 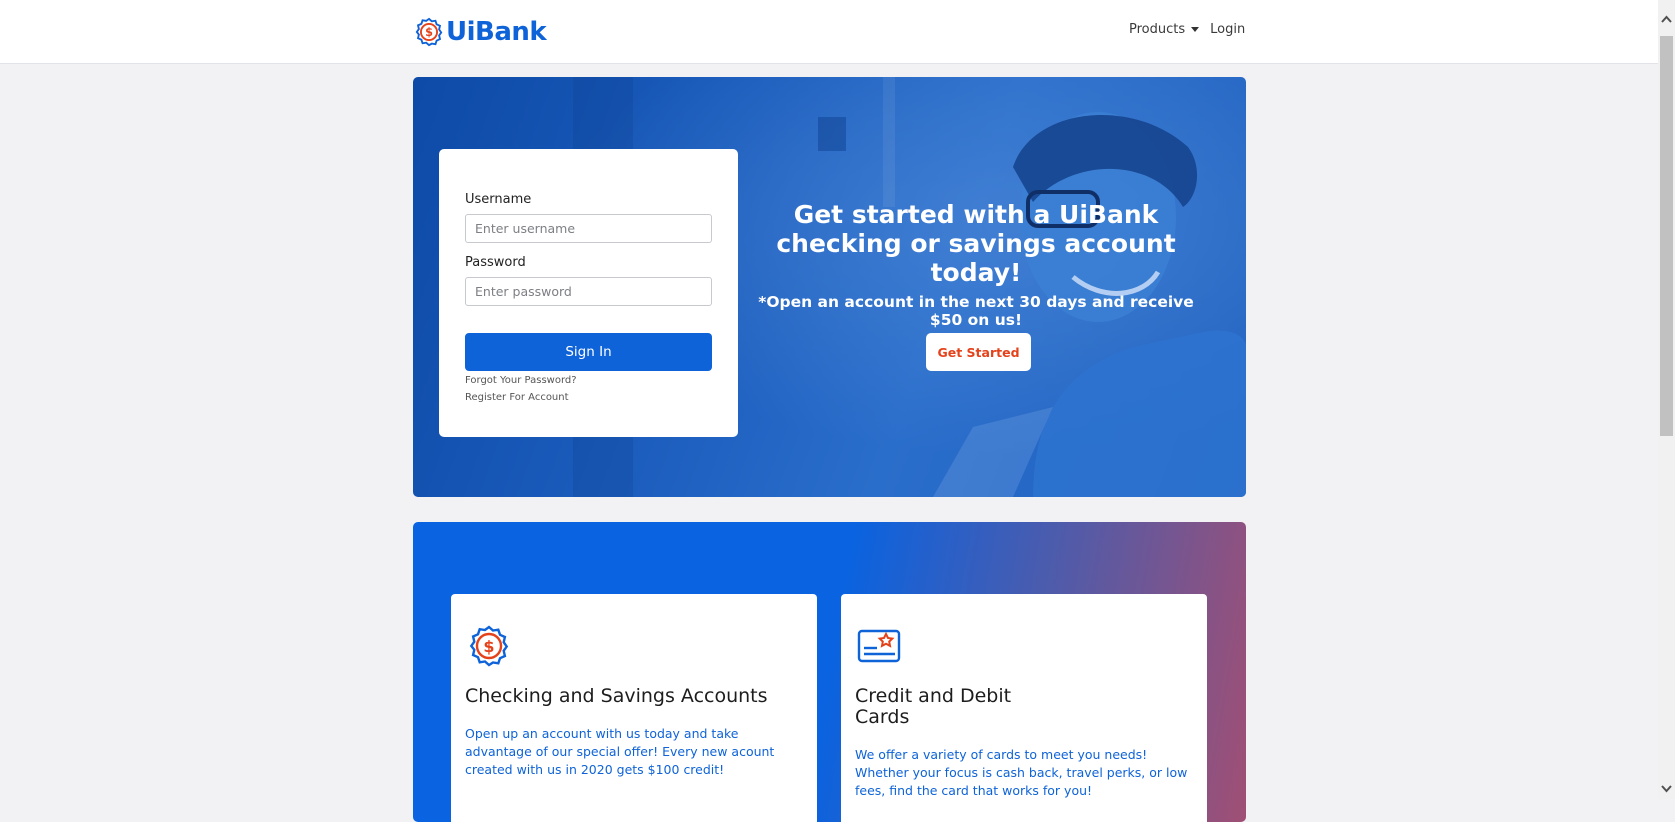 I want to click on page-scrollbar, so click(x=1666, y=399).